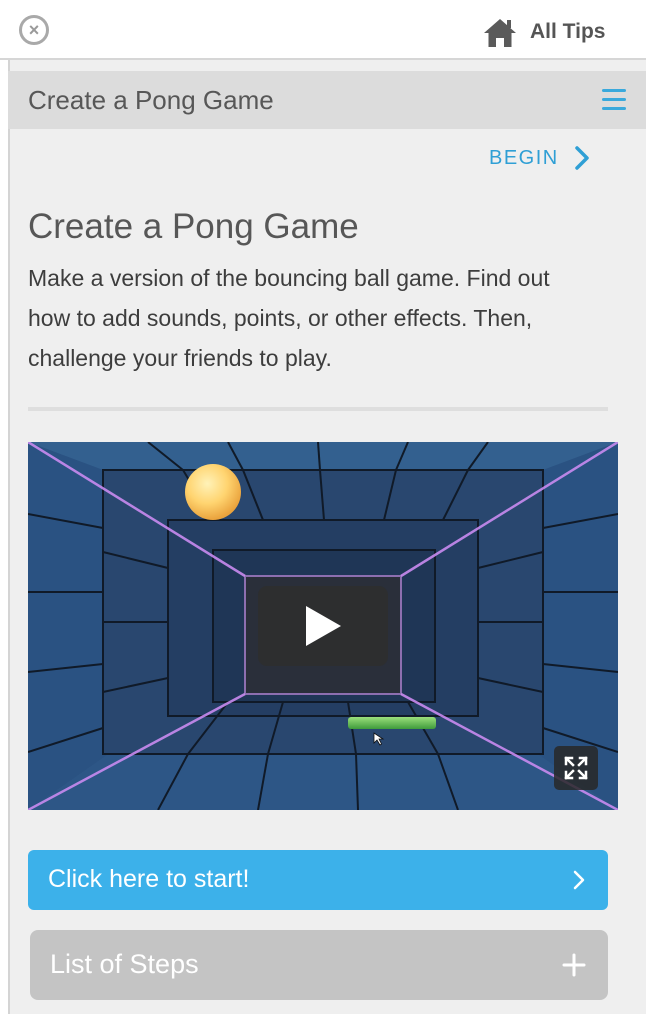  What do you see at coordinates (34, 30) in the screenshot?
I see `close-icon: ×` at bounding box center [34, 30].